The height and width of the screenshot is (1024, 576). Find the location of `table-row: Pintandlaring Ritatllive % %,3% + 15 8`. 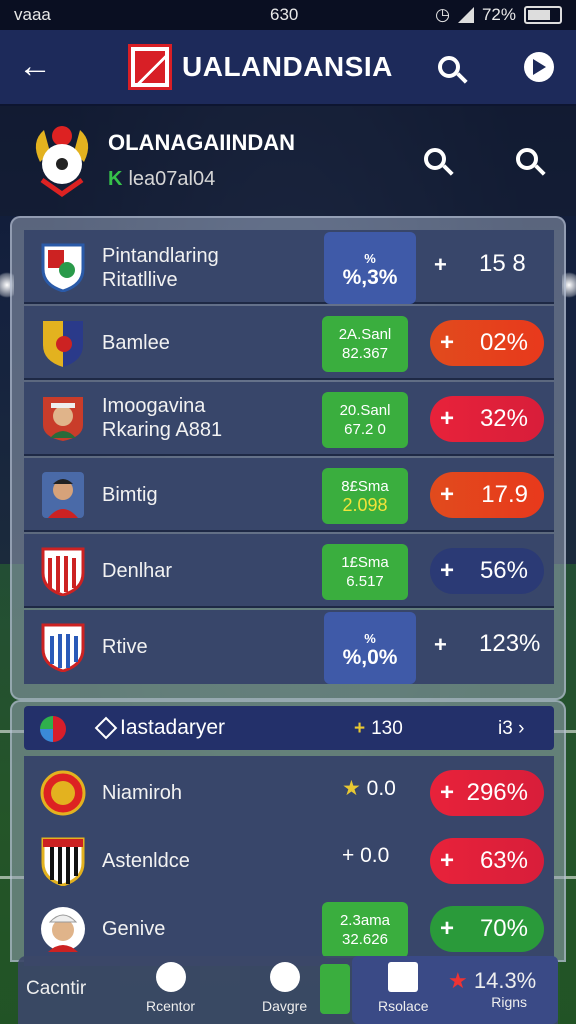

table-row: Pintandlaring Ritatllive % %,3% + 15 8 is located at coordinates (289, 267).